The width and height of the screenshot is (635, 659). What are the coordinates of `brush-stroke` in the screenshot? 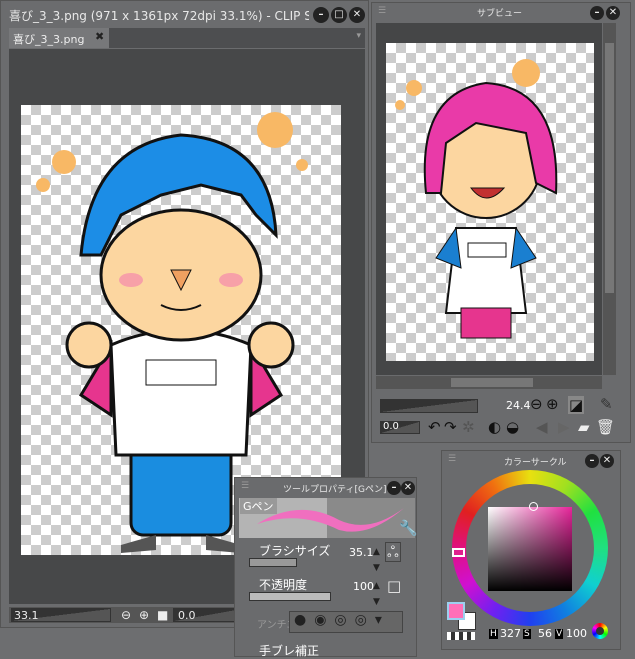 It's located at (330, 520).